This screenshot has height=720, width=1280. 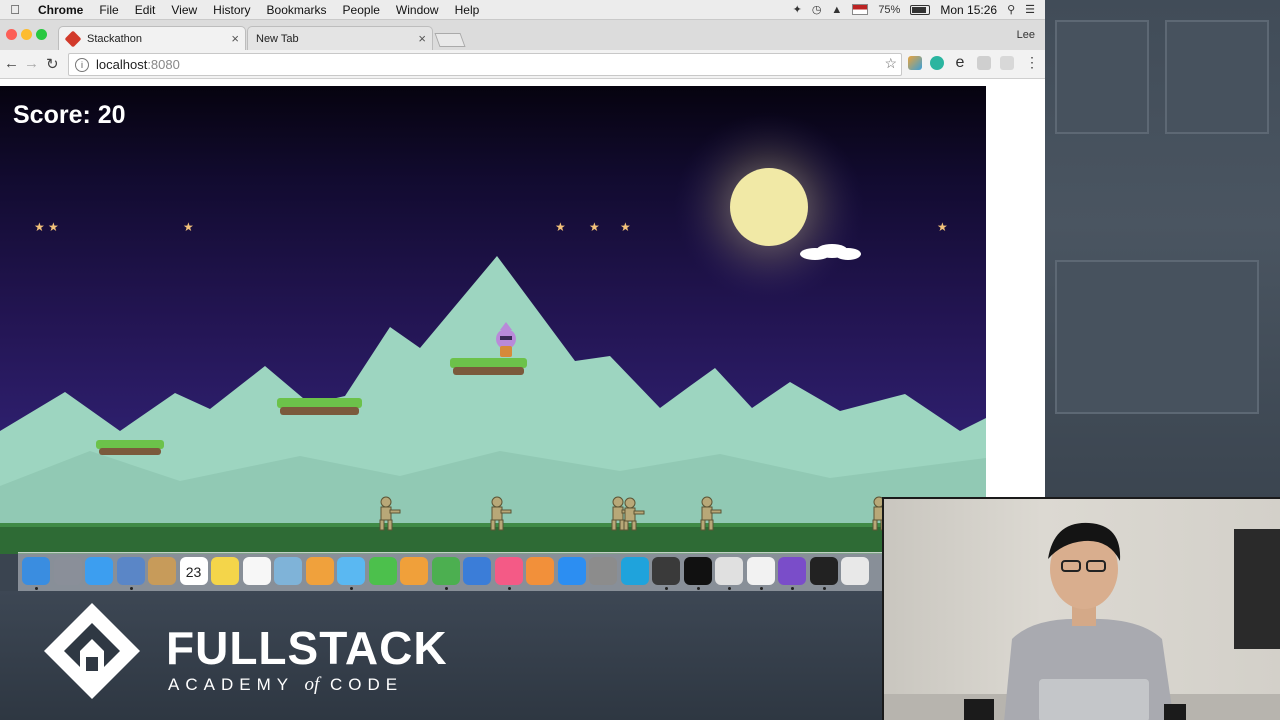 What do you see at coordinates (382, 571) in the screenshot?
I see `facetime-icon` at bounding box center [382, 571].